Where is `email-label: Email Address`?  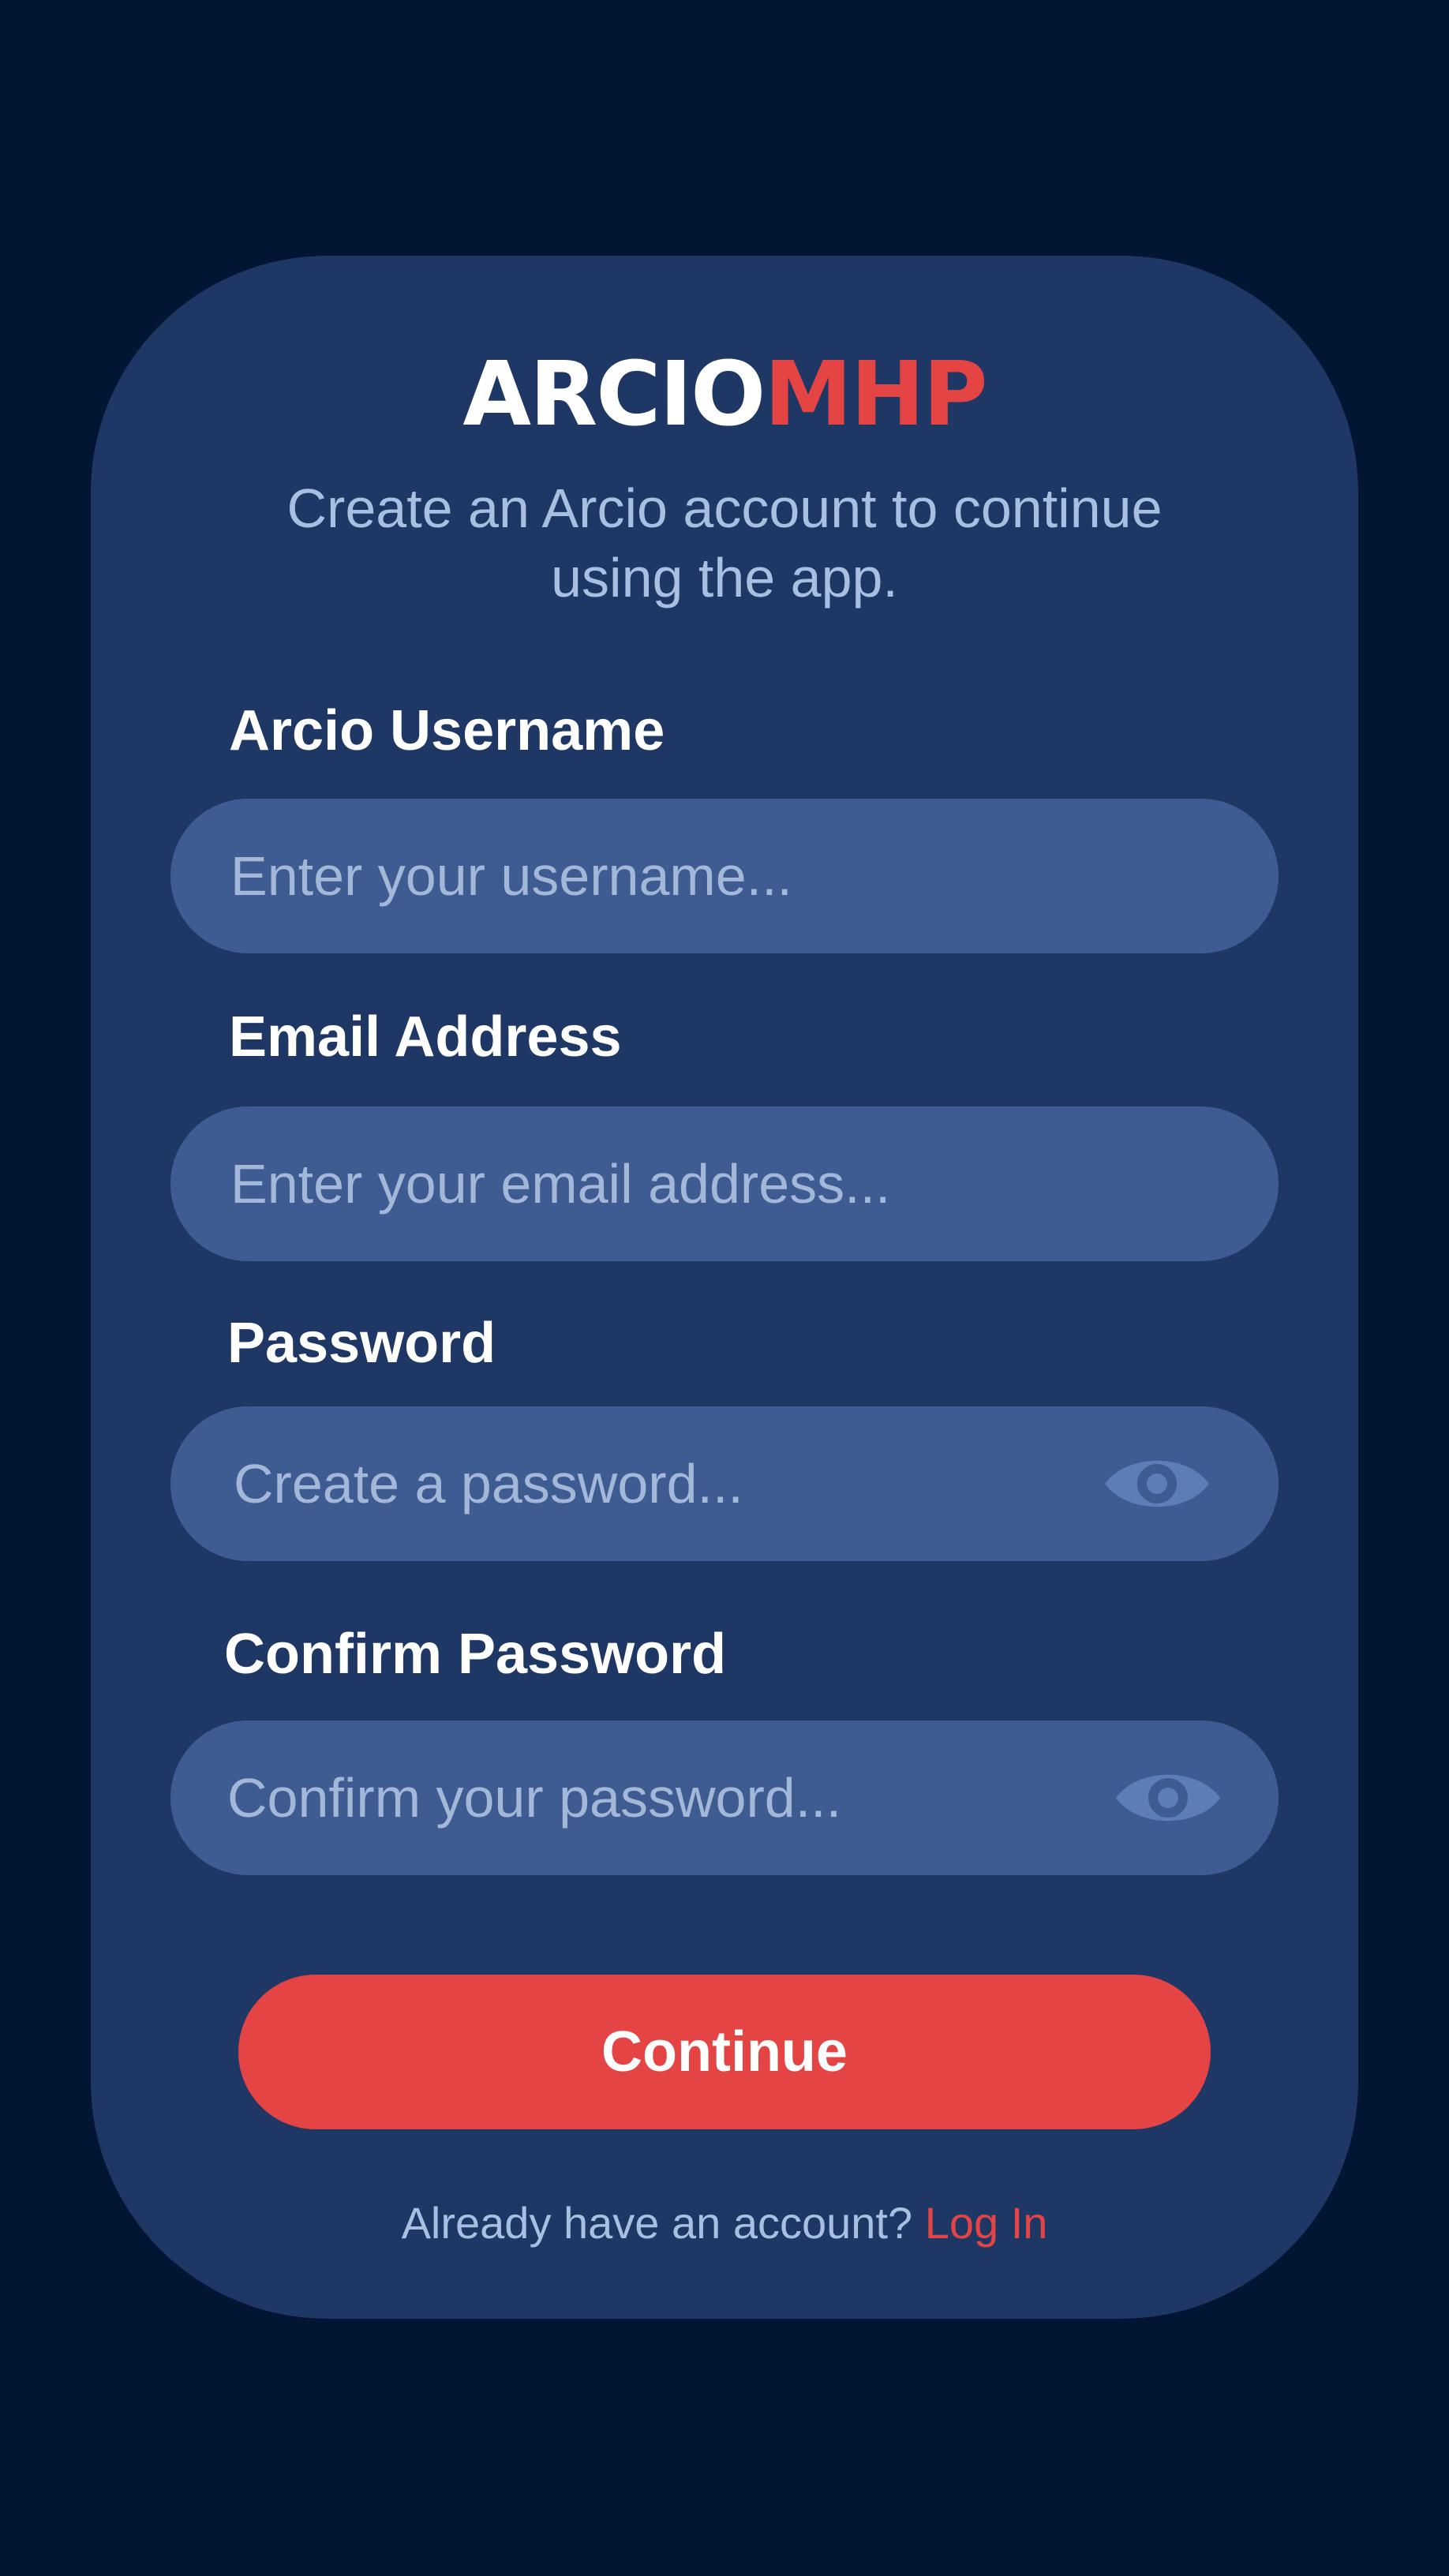 email-label: Email Address is located at coordinates (425, 1037).